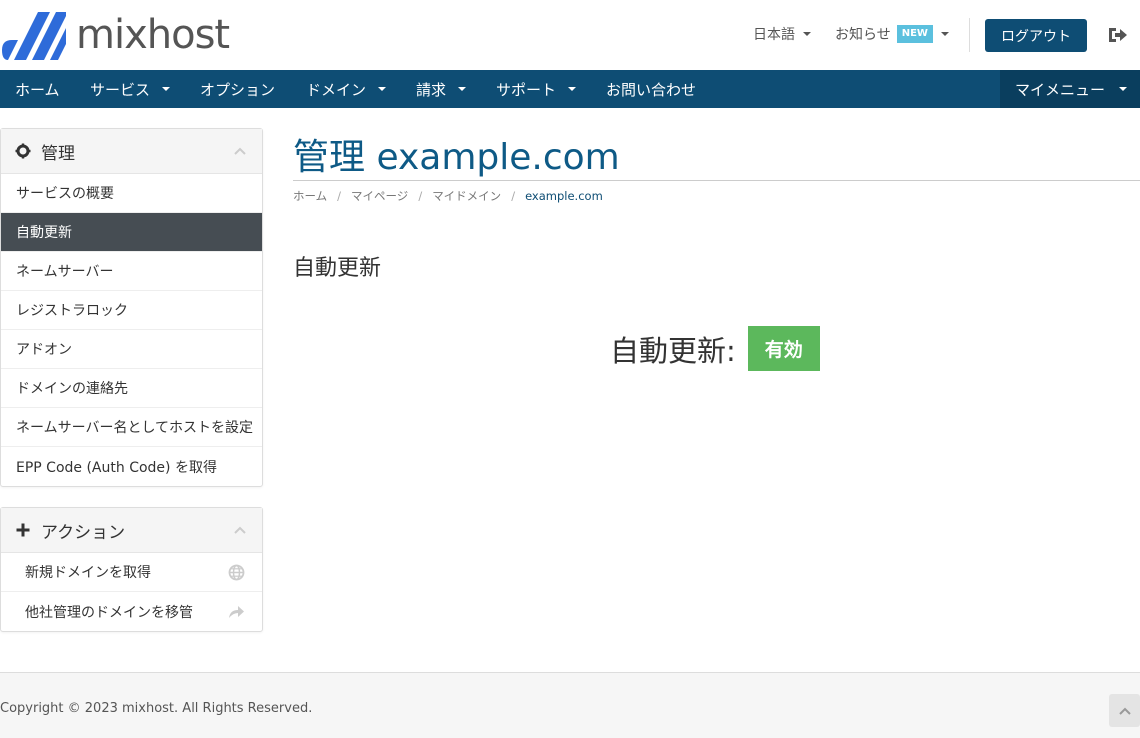 This screenshot has height=738, width=1140. What do you see at coordinates (120, 89) in the screenshot?
I see `nav-item-label: サービス` at bounding box center [120, 89].